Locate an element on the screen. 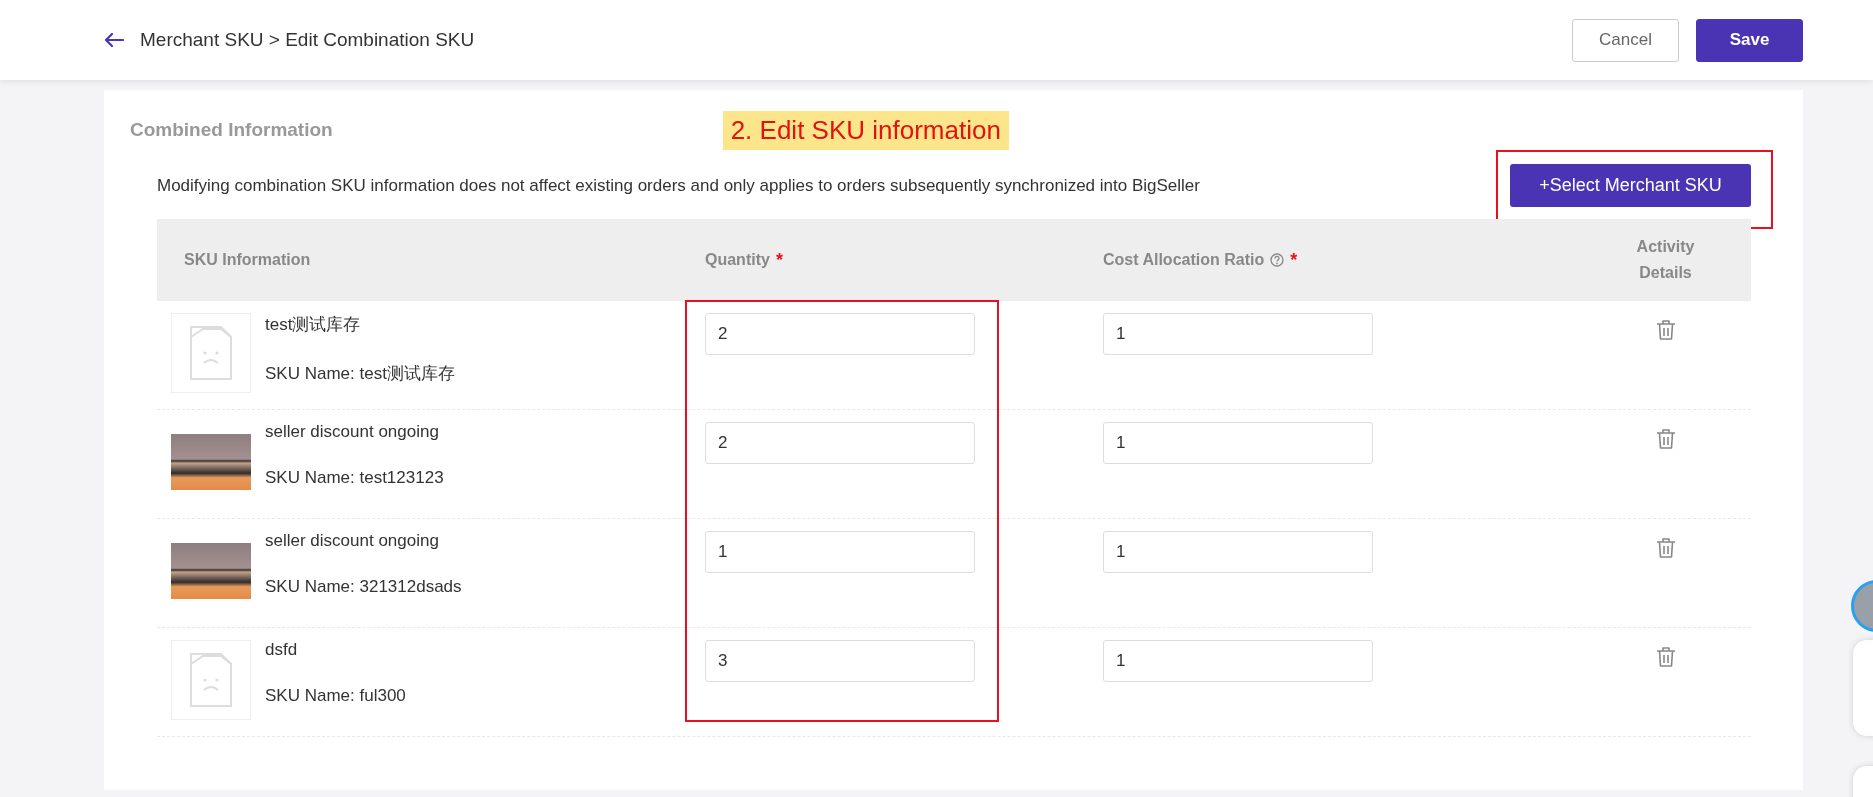 This screenshot has height=797, width=1873. page-title: Merchant SKU > Edit Combination SKU is located at coordinates (307, 40).